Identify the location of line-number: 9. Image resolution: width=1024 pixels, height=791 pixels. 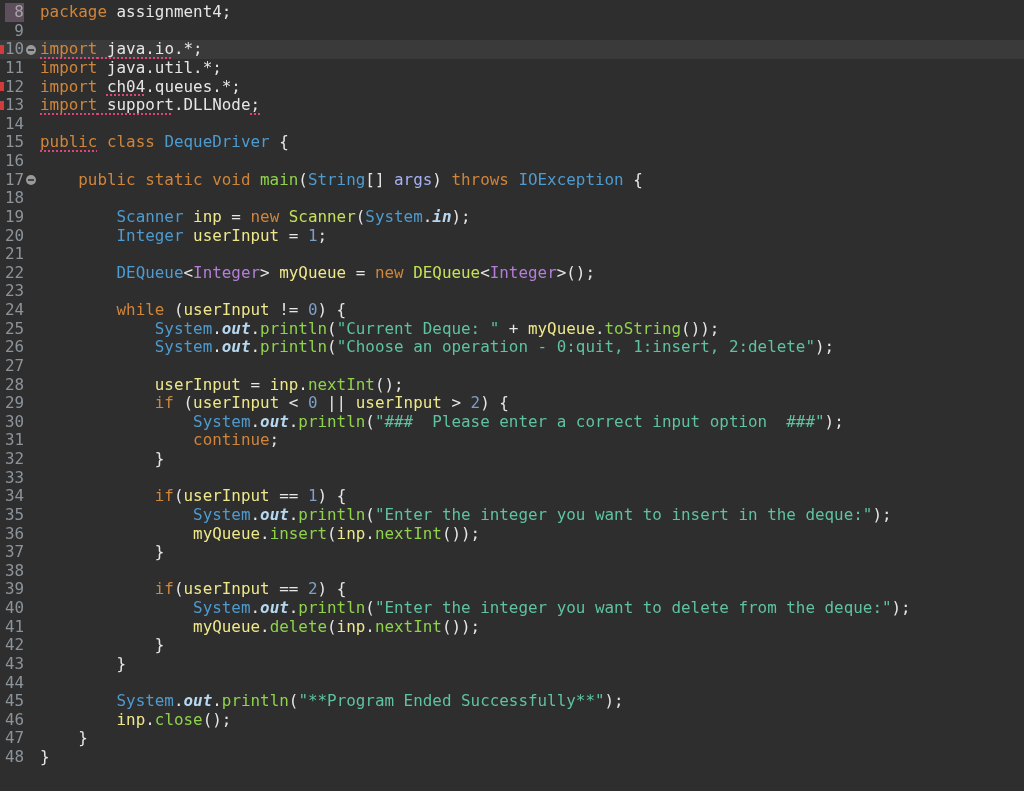
(18, 31).